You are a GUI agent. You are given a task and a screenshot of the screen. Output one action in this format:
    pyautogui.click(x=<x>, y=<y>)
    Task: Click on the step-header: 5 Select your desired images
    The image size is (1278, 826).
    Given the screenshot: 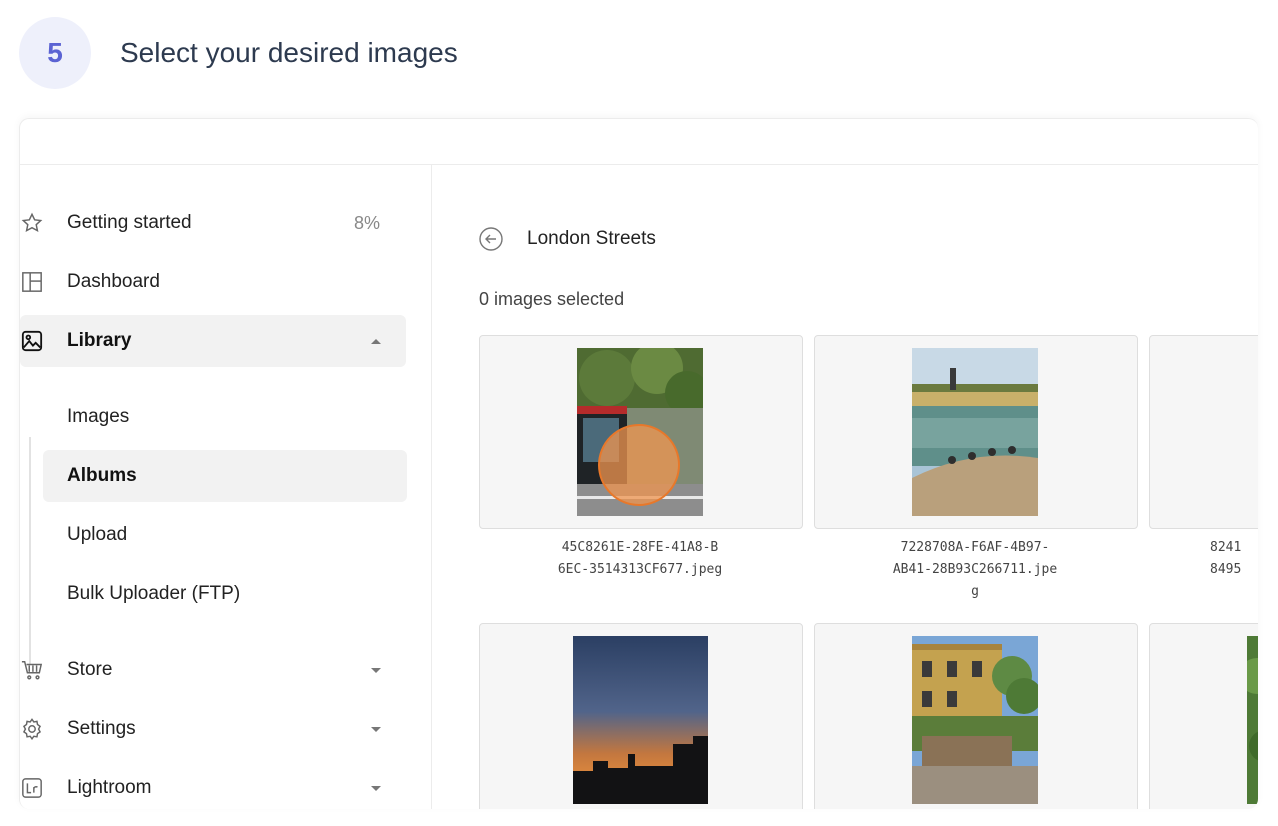 What is the action you would take?
    pyautogui.click(x=238, y=53)
    